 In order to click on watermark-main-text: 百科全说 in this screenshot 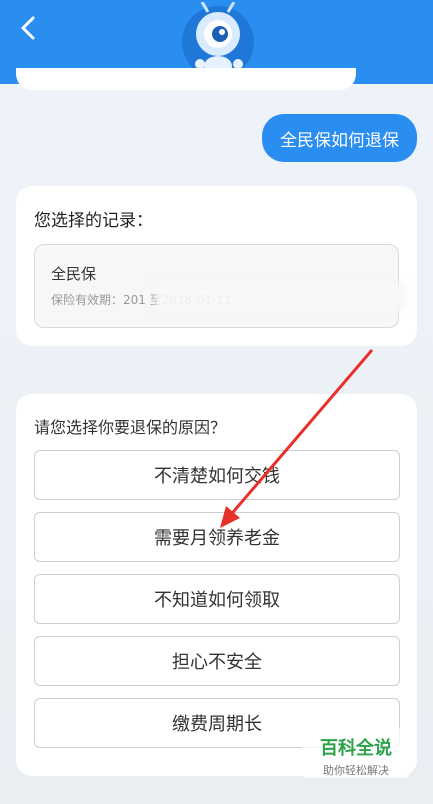, I will do `click(356, 748)`.